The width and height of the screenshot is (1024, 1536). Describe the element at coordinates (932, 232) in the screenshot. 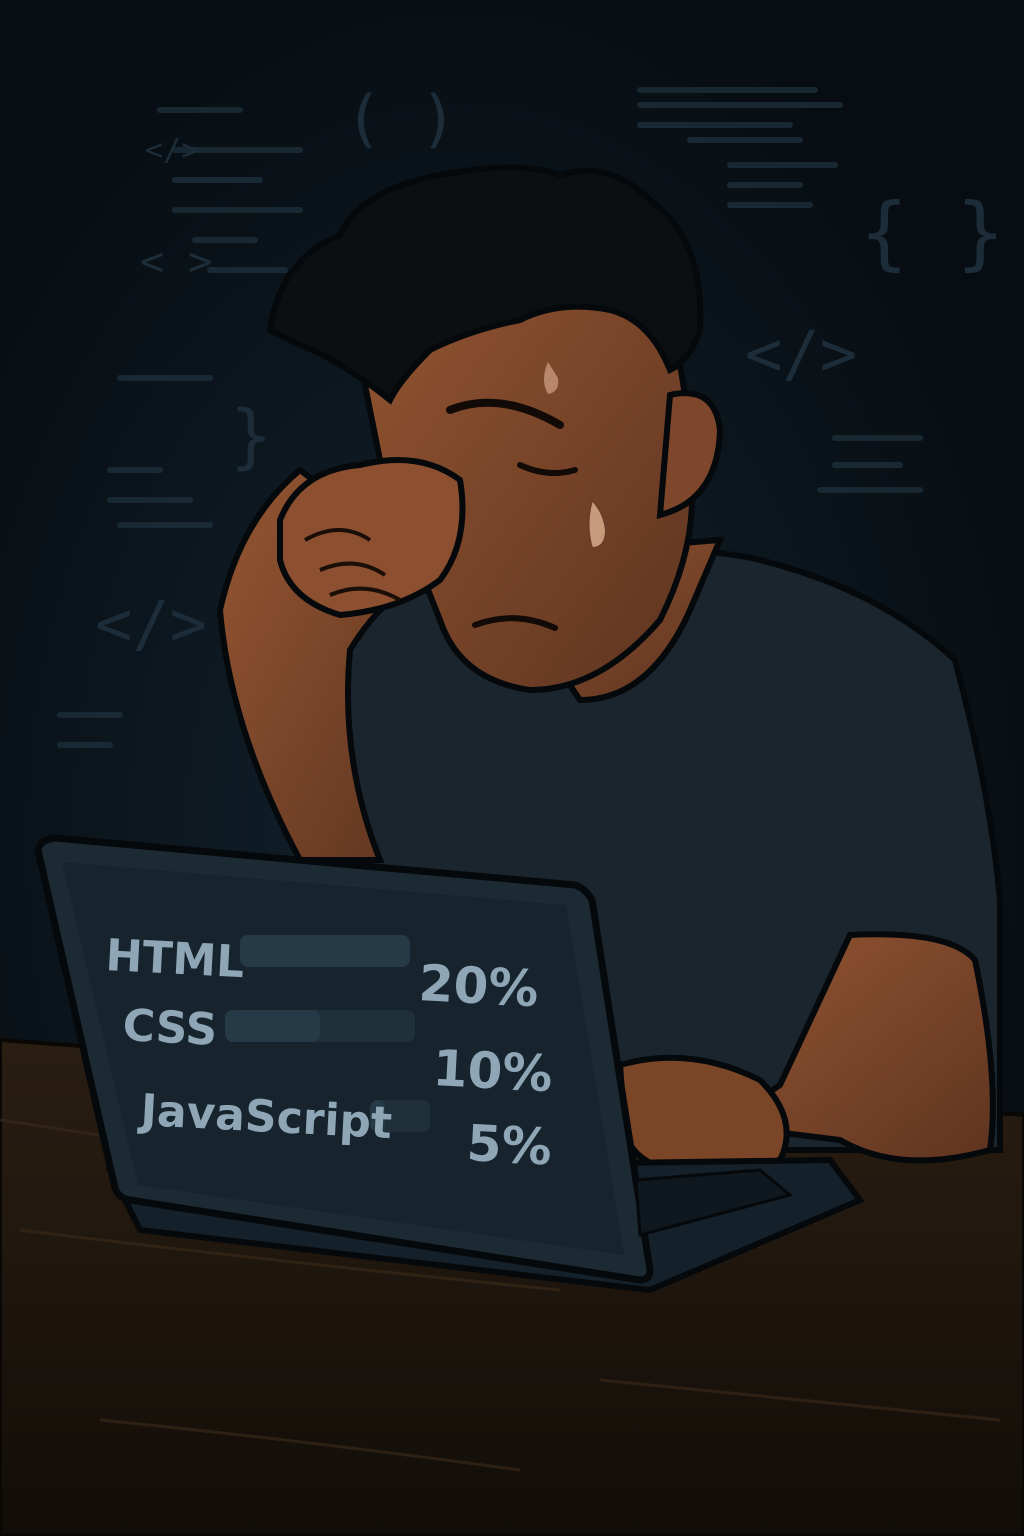

I see `glyph-braces-top: { }` at that location.